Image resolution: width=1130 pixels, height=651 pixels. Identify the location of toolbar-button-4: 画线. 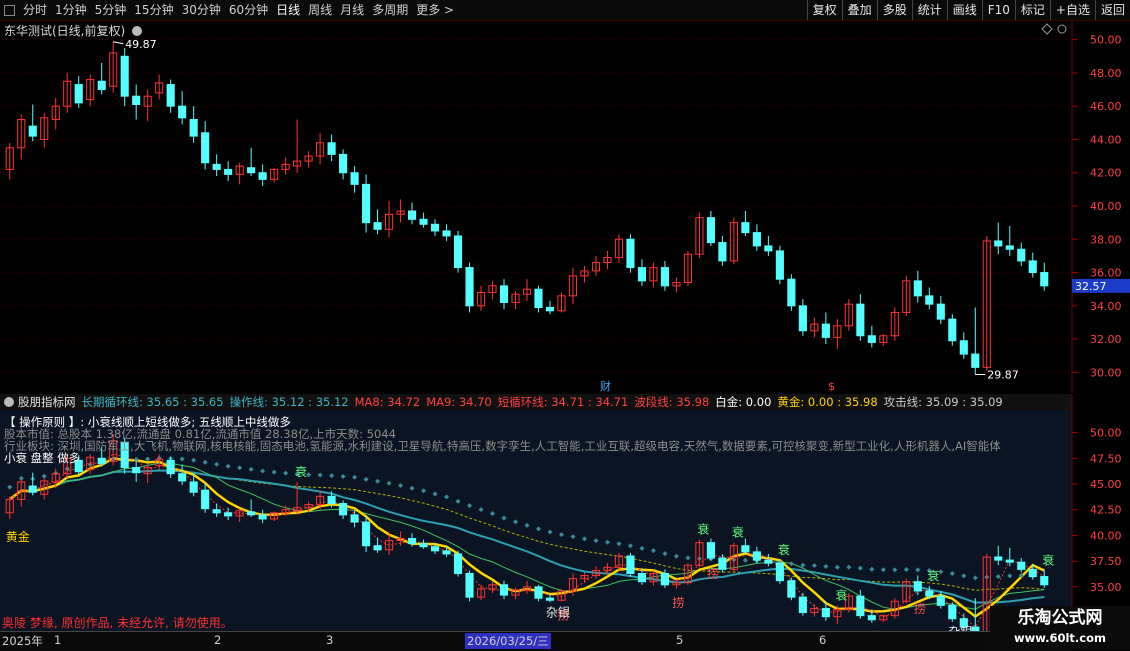
(964, 10).